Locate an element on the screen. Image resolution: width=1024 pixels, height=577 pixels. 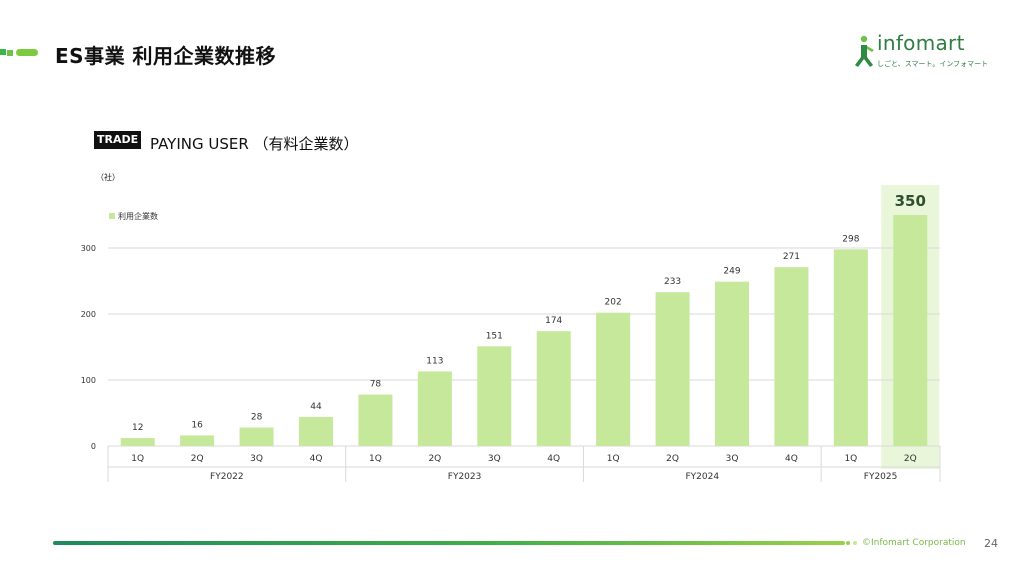
data-label: 271 is located at coordinates (791, 257).